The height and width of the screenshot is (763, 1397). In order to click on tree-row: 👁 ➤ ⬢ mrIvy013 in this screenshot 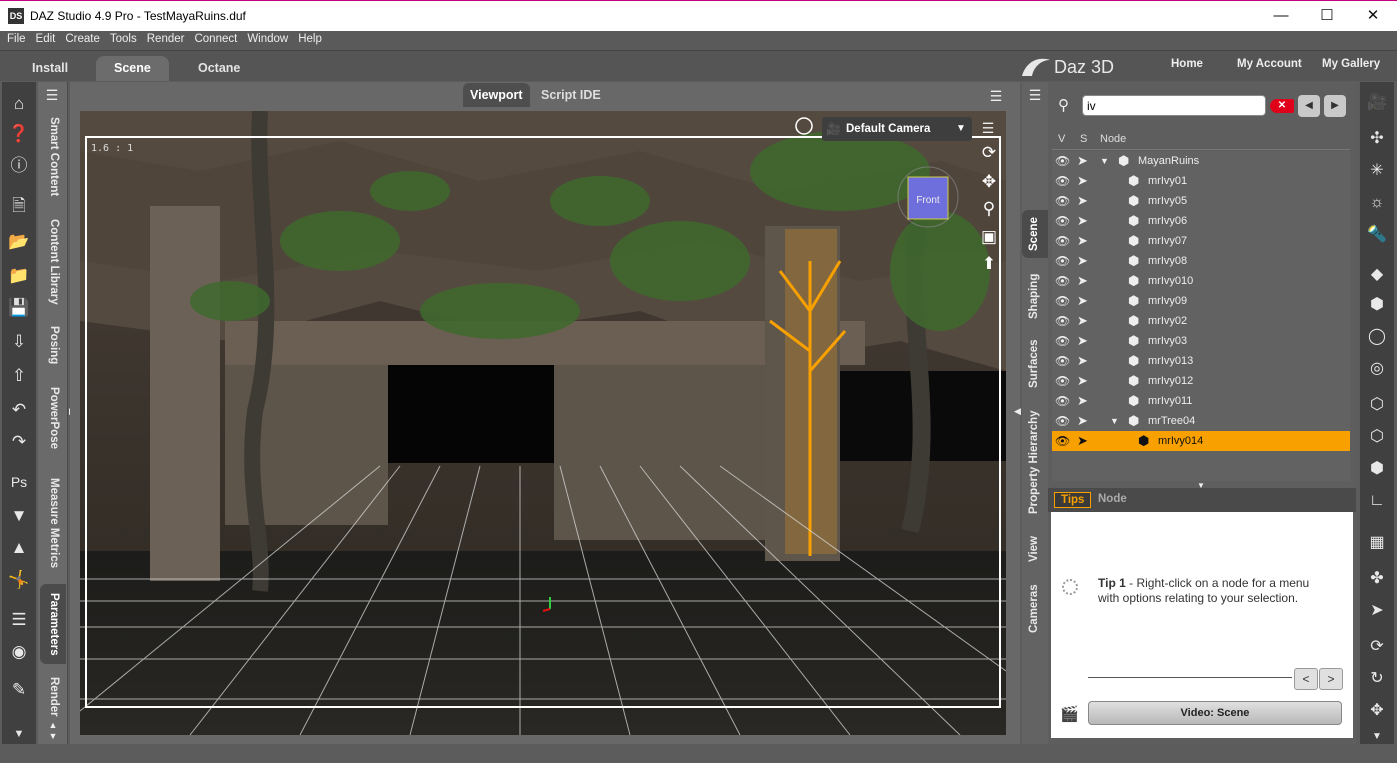, I will do `click(1201, 361)`.